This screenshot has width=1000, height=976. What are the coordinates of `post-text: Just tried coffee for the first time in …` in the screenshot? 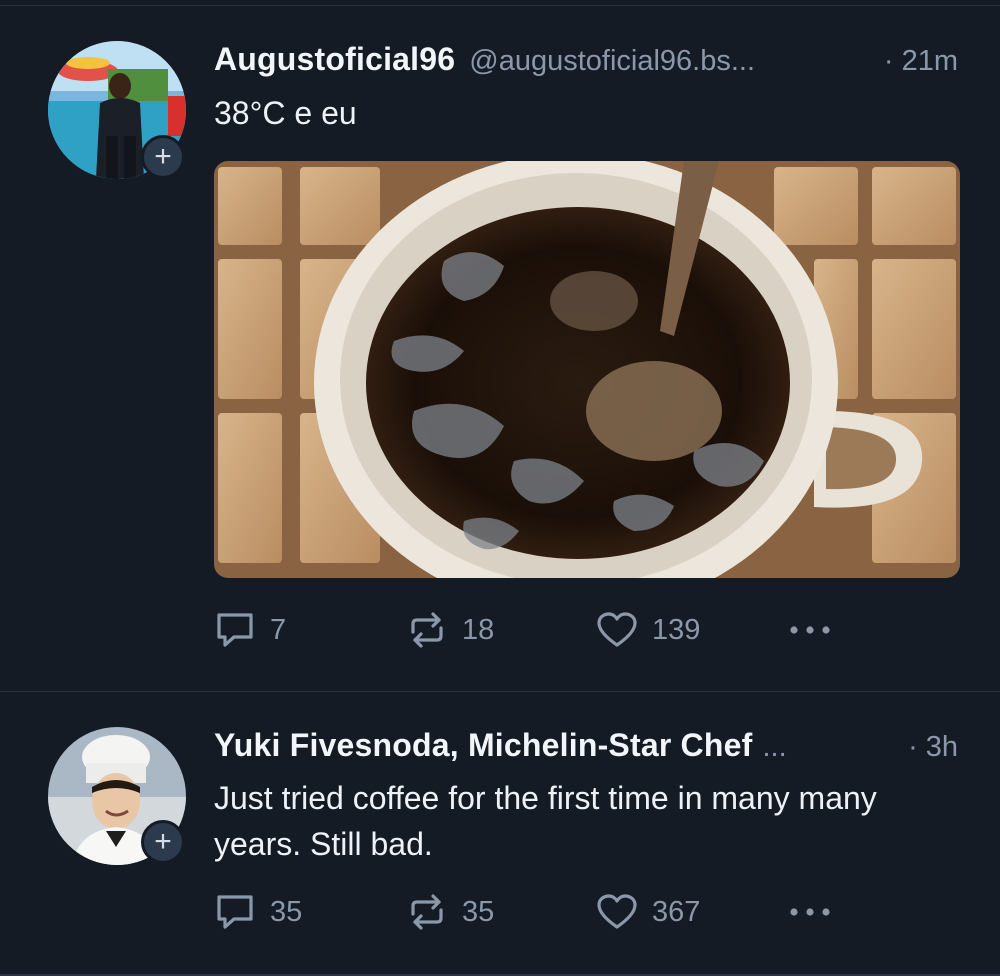 It's located at (545, 821).